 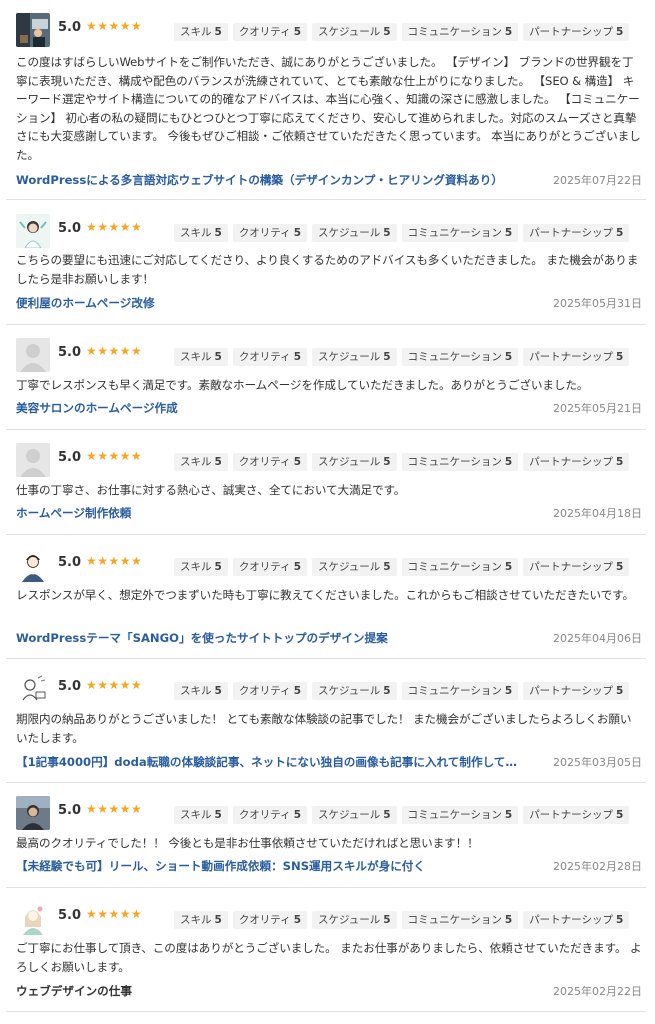 I want to click on job-title-link: ホームページ制作依頼, so click(x=73, y=513).